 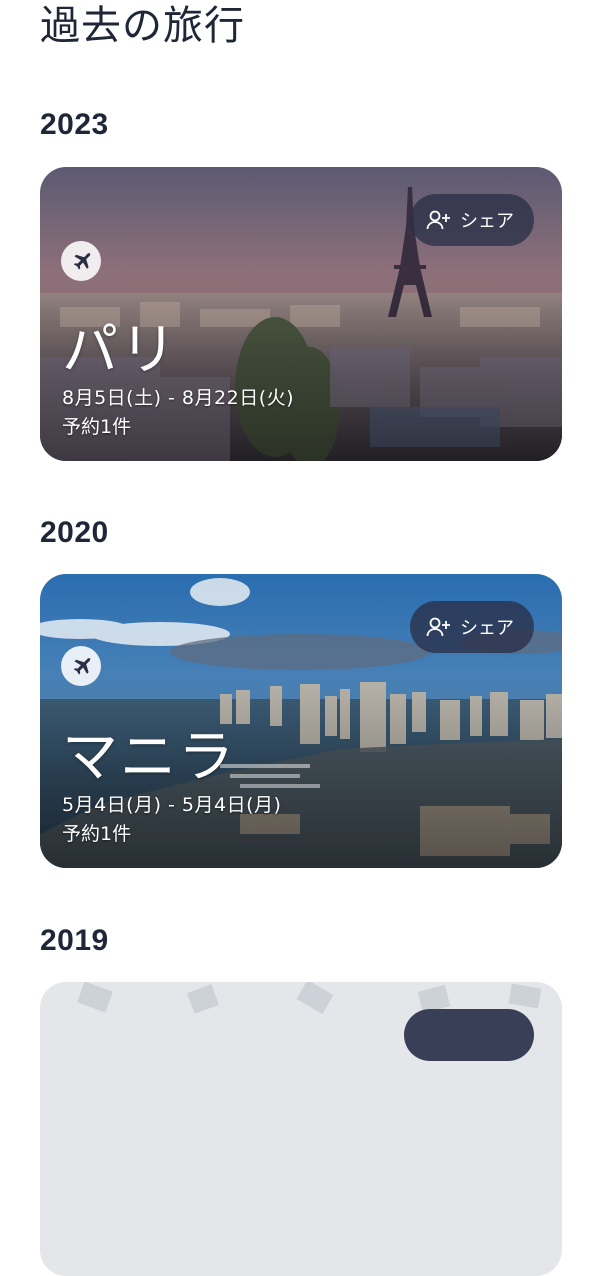 What do you see at coordinates (74, 940) in the screenshot?
I see `year-heading-2019: 2019` at bounding box center [74, 940].